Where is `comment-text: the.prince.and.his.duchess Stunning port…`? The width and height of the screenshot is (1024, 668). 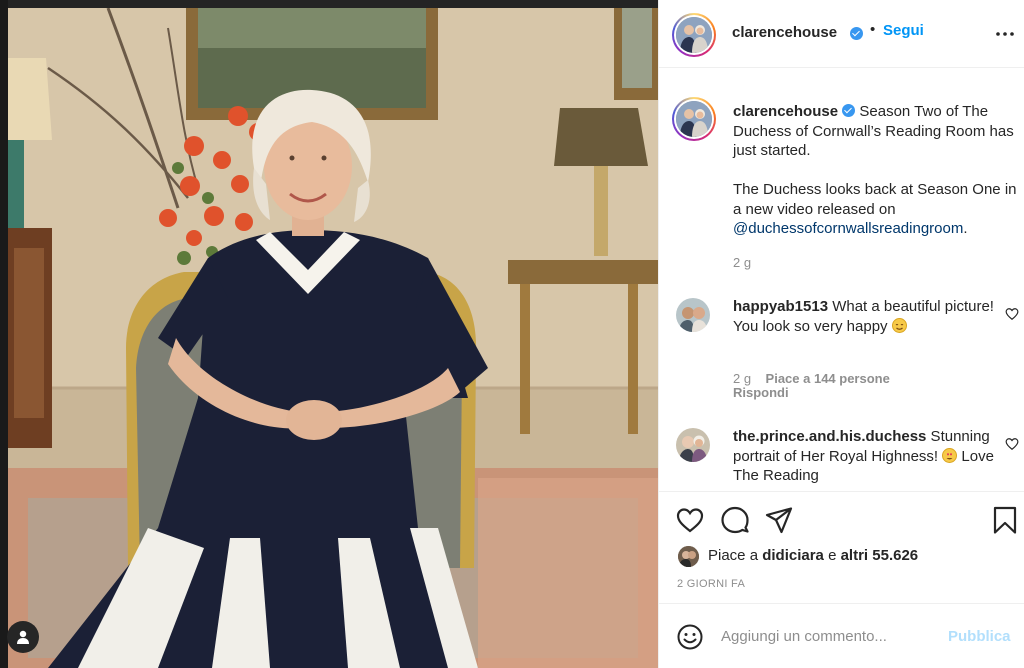 comment-text: the.prince.and.his.duchess Stunning port… is located at coordinates (875, 456).